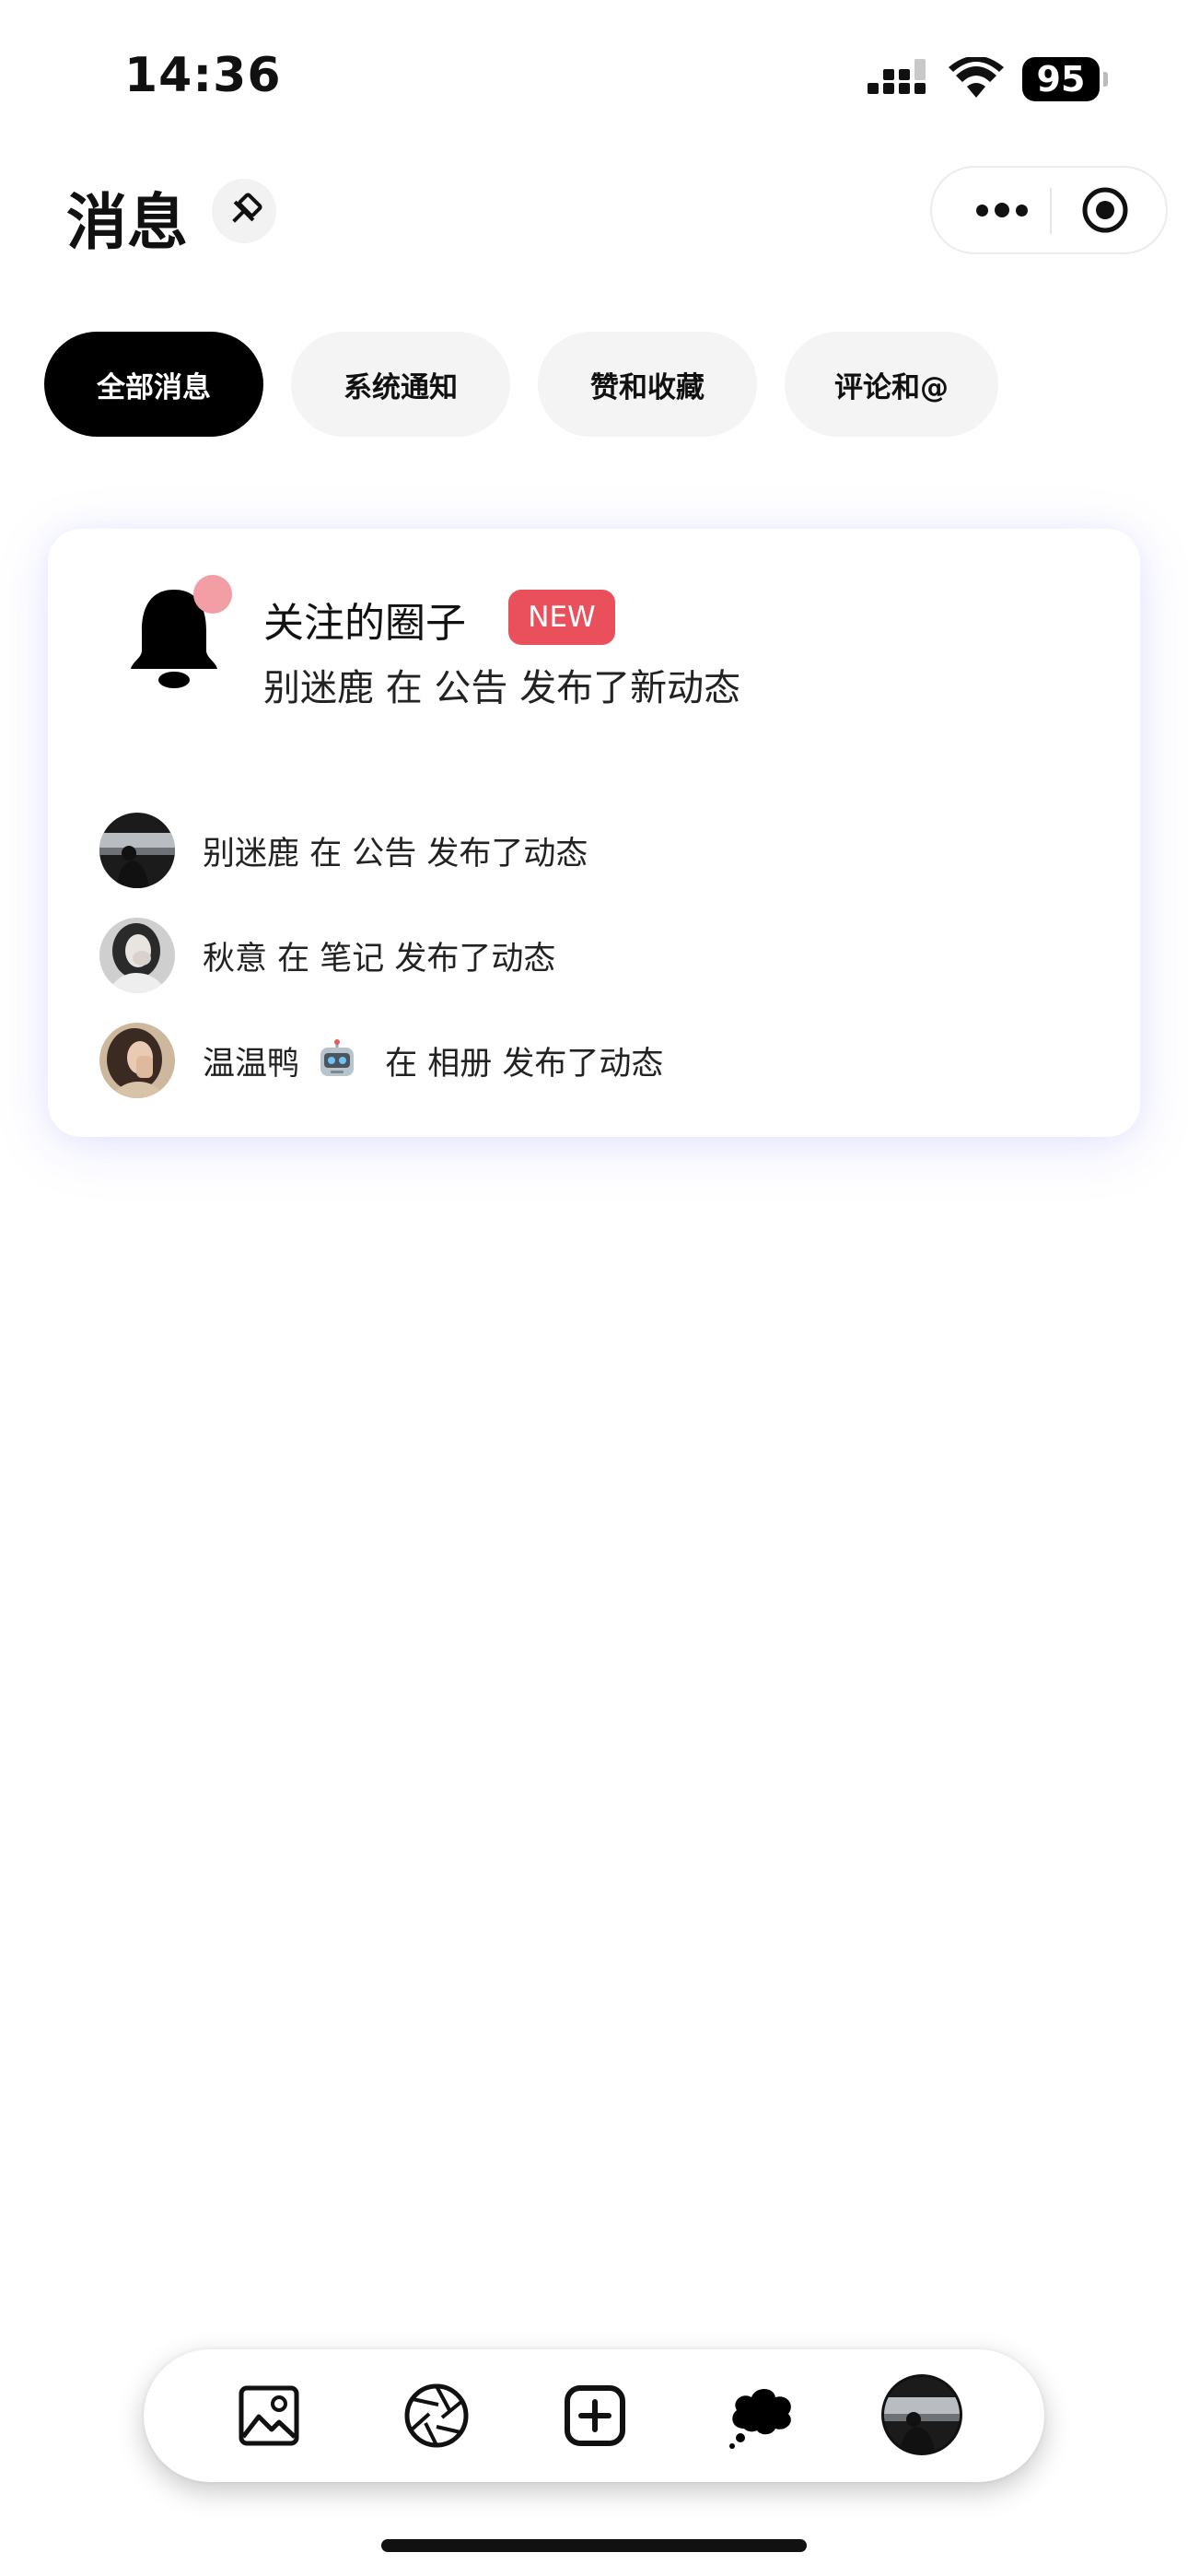  I want to click on tab-camera, so click(436, 2415).